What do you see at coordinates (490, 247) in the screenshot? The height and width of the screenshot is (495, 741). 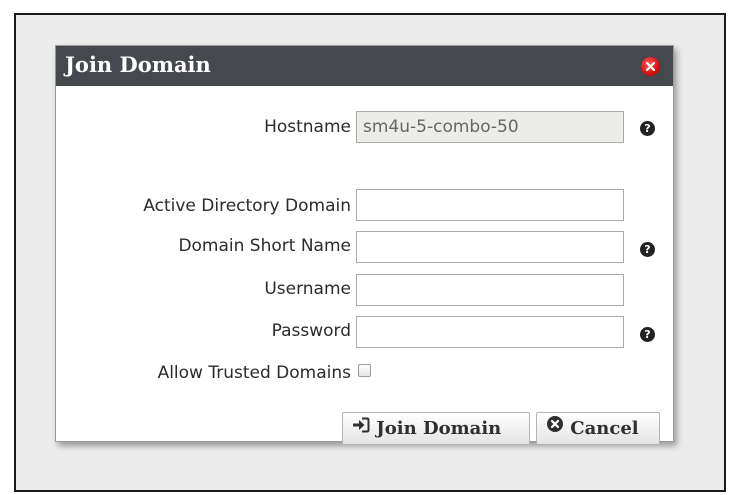 I see `short-name-field` at bounding box center [490, 247].